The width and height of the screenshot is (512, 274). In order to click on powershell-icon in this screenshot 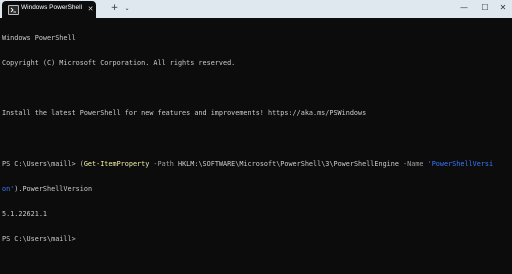, I will do `click(13, 10)`.